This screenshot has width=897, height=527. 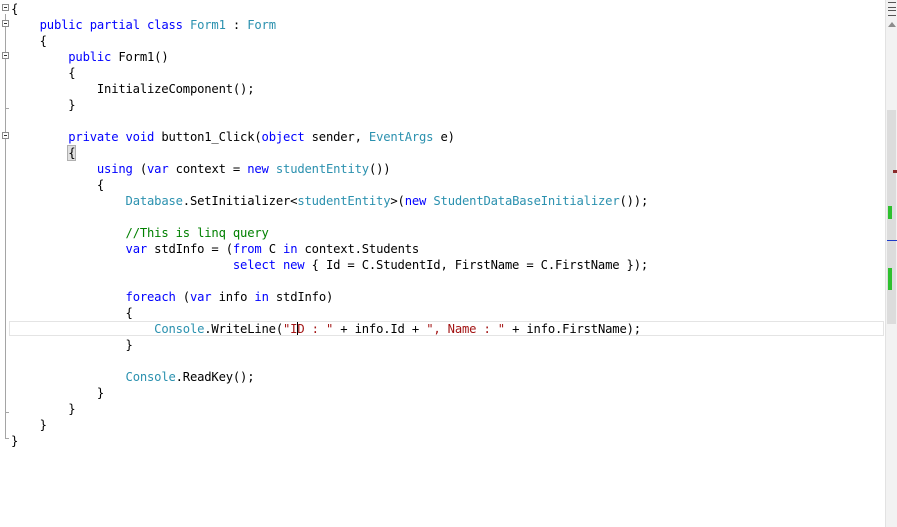 What do you see at coordinates (358, 249) in the screenshot?
I see `code-token: context.Students` at bounding box center [358, 249].